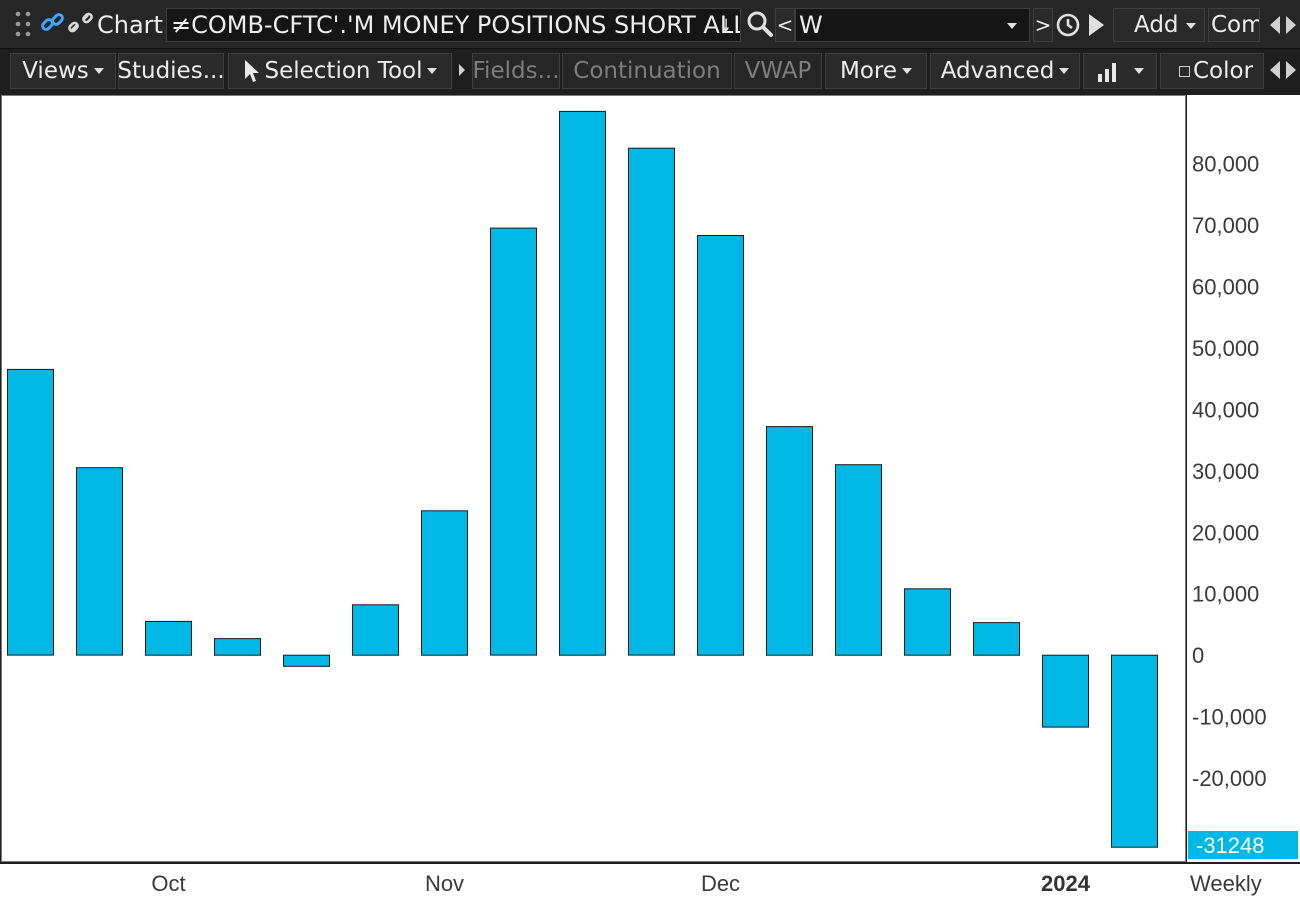 The height and width of the screenshot is (900, 1300). I want to click on continuation-button: Continuation, so click(647, 71).